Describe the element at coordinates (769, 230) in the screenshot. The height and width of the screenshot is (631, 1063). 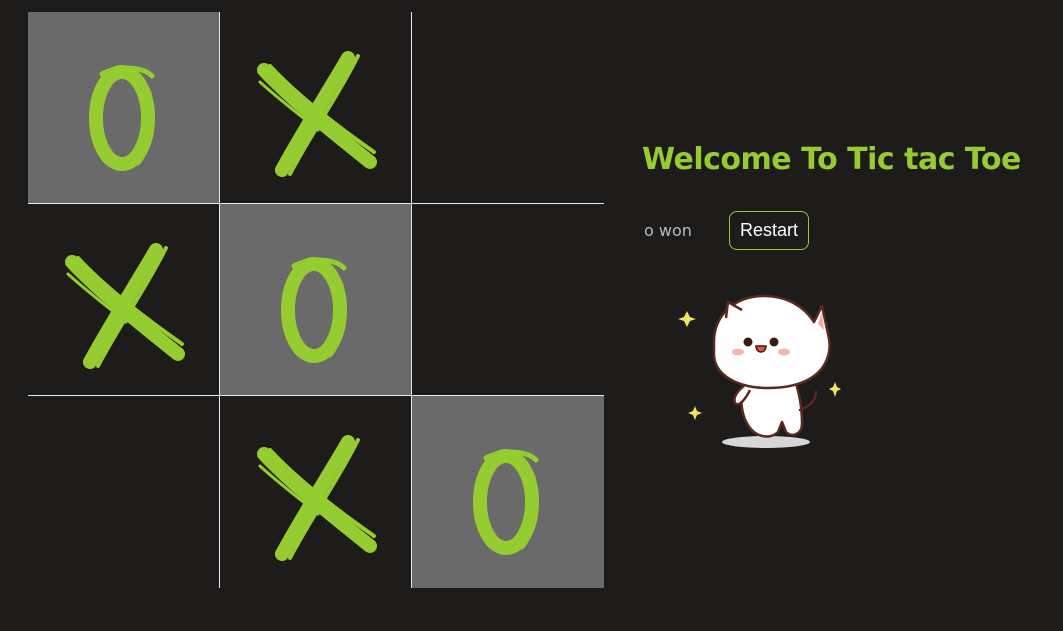
I see `restart-button: Restart` at that location.